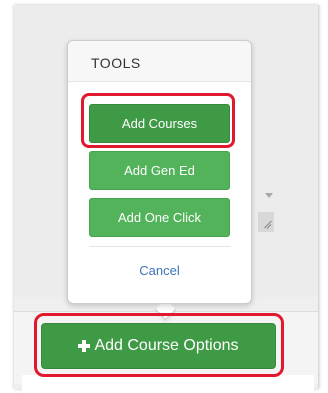 The height and width of the screenshot is (393, 328). I want to click on add-course-options-label: Add Course Options, so click(166, 345).